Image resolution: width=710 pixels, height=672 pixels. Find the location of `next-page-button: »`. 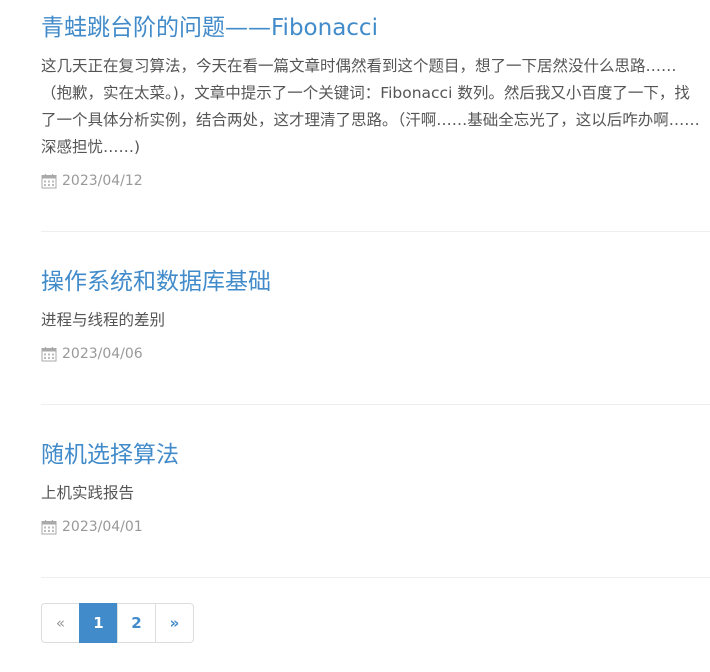

next-page-button: » is located at coordinates (174, 623).